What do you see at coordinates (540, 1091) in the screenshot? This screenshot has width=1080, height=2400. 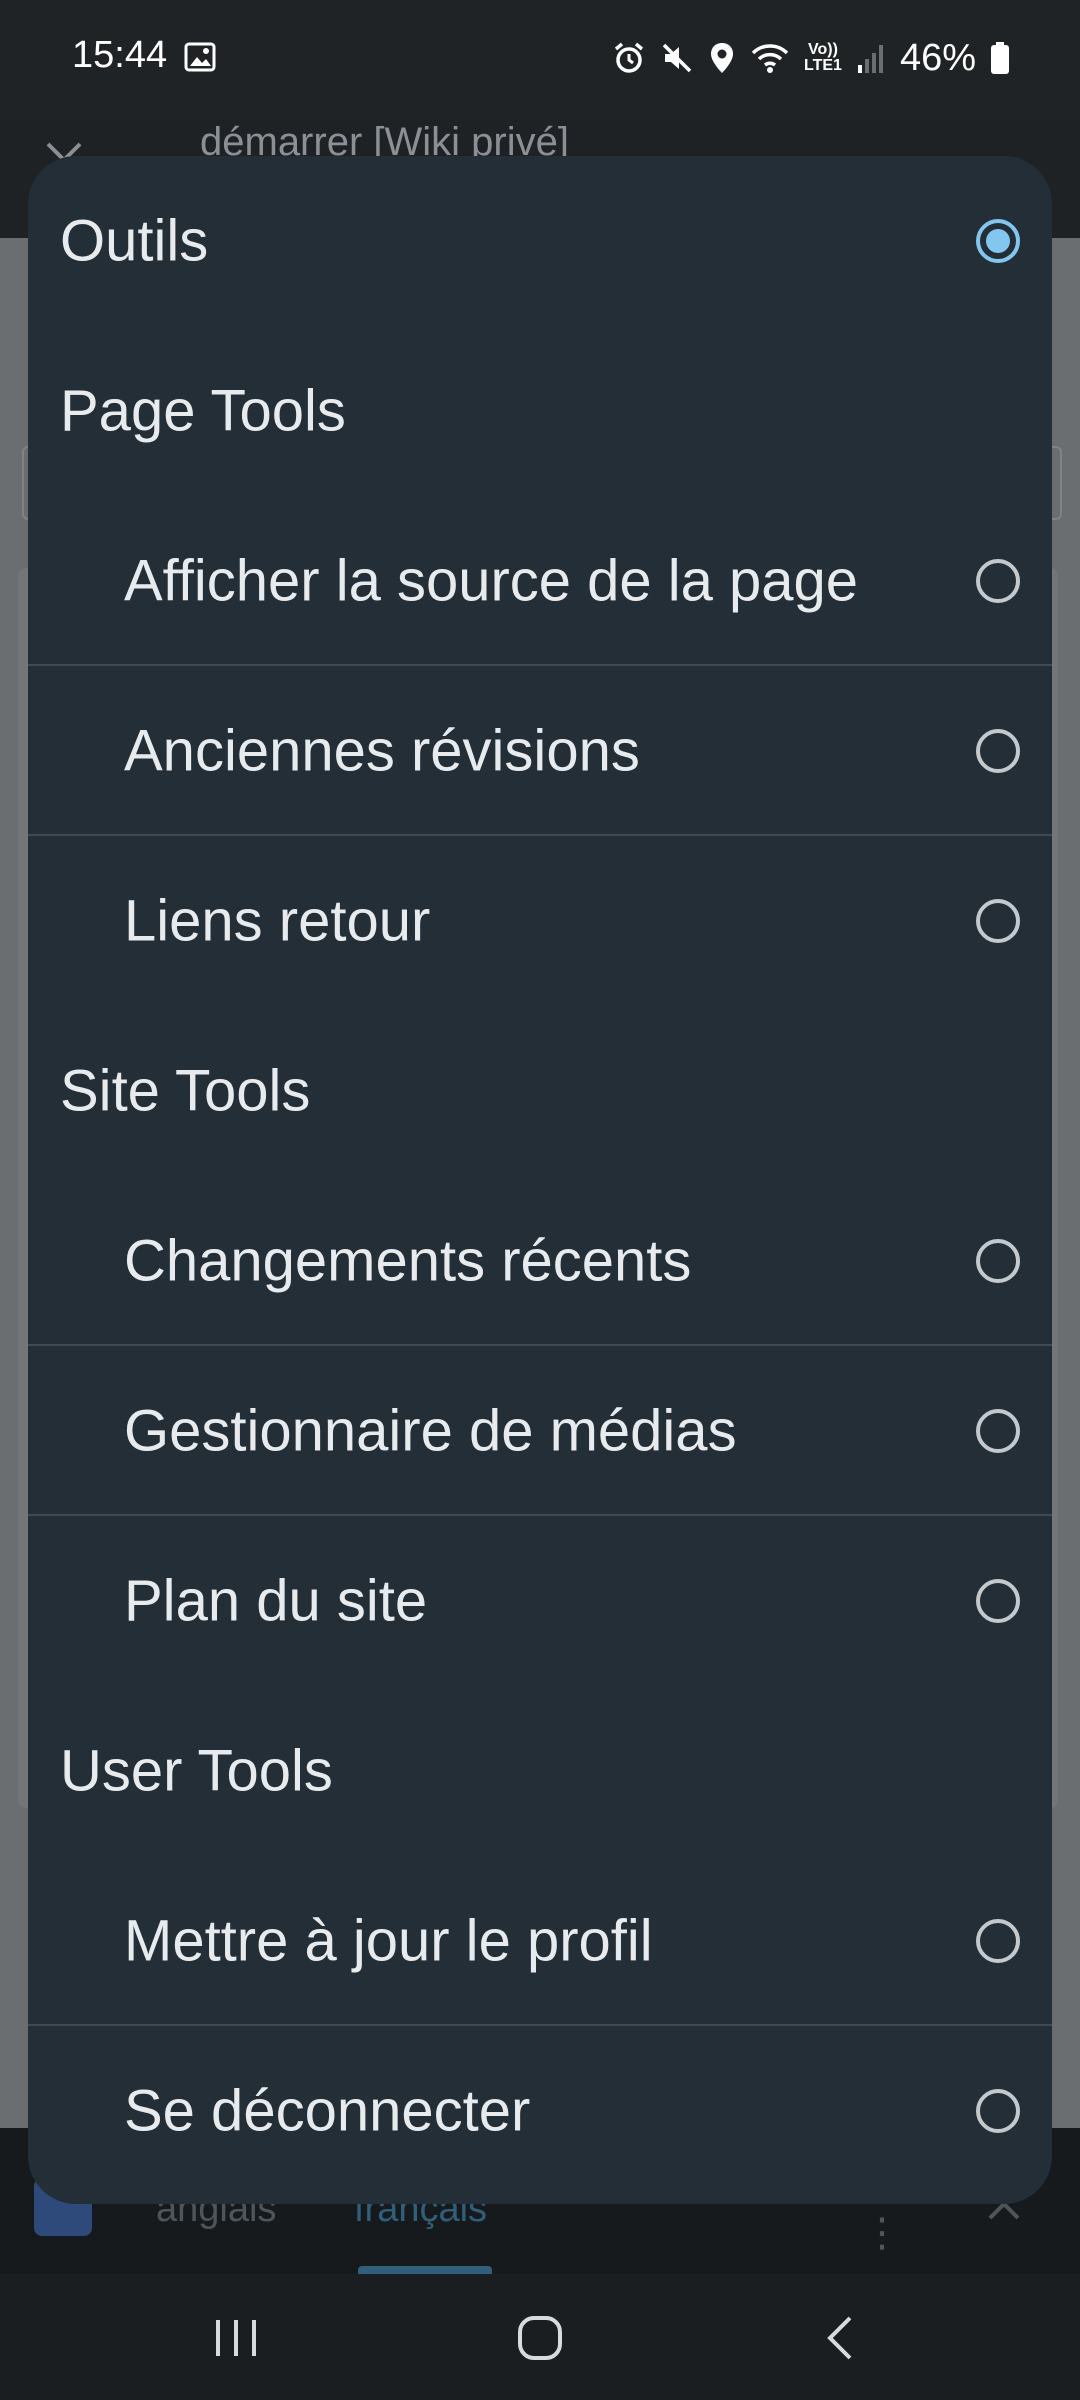 I see `section-header-site-tools: Site Tools` at bounding box center [540, 1091].